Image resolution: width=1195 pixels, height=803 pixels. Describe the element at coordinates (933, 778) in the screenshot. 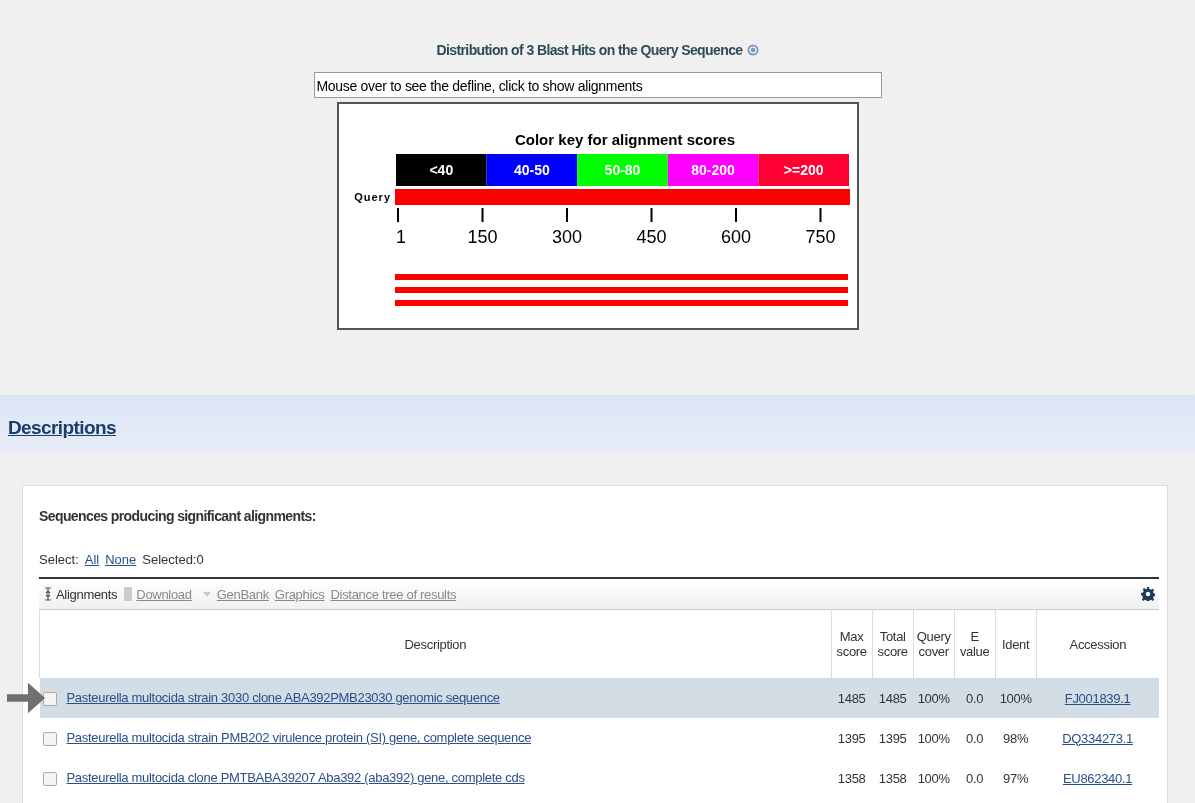

I see `table-cell-text: 100%` at that location.